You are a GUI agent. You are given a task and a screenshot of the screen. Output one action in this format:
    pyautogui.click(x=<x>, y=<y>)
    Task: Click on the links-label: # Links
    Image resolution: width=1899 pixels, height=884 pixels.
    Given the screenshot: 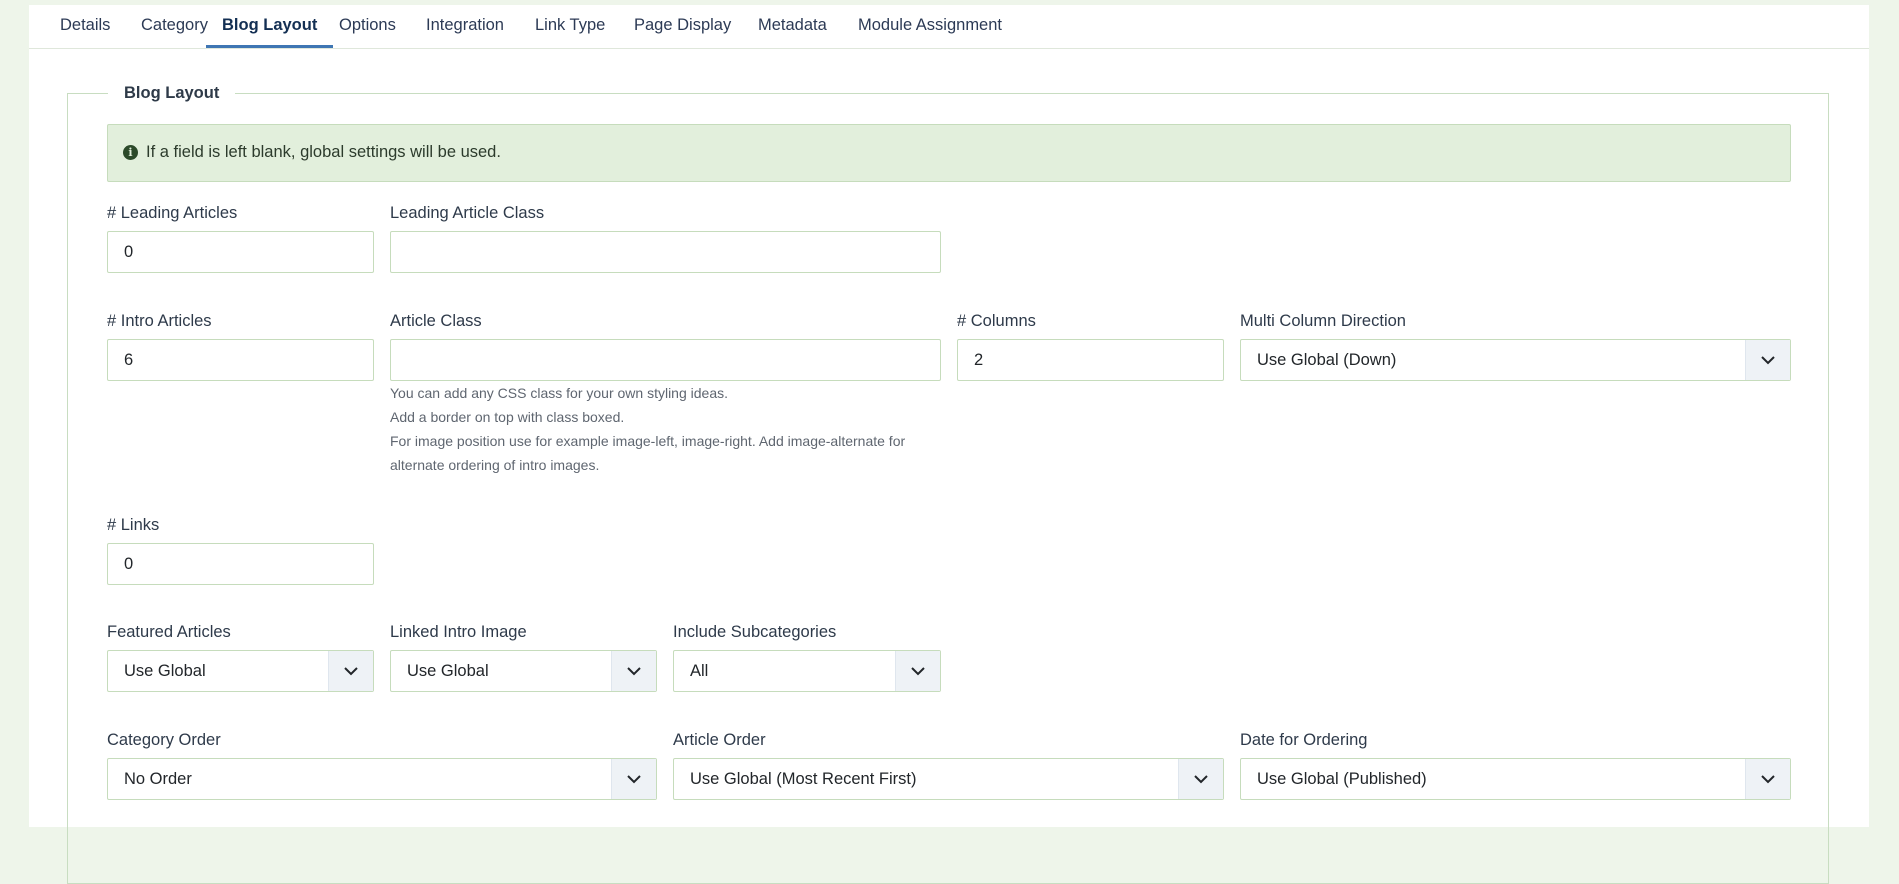 What is the action you would take?
    pyautogui.click(x=133, y=525)
    